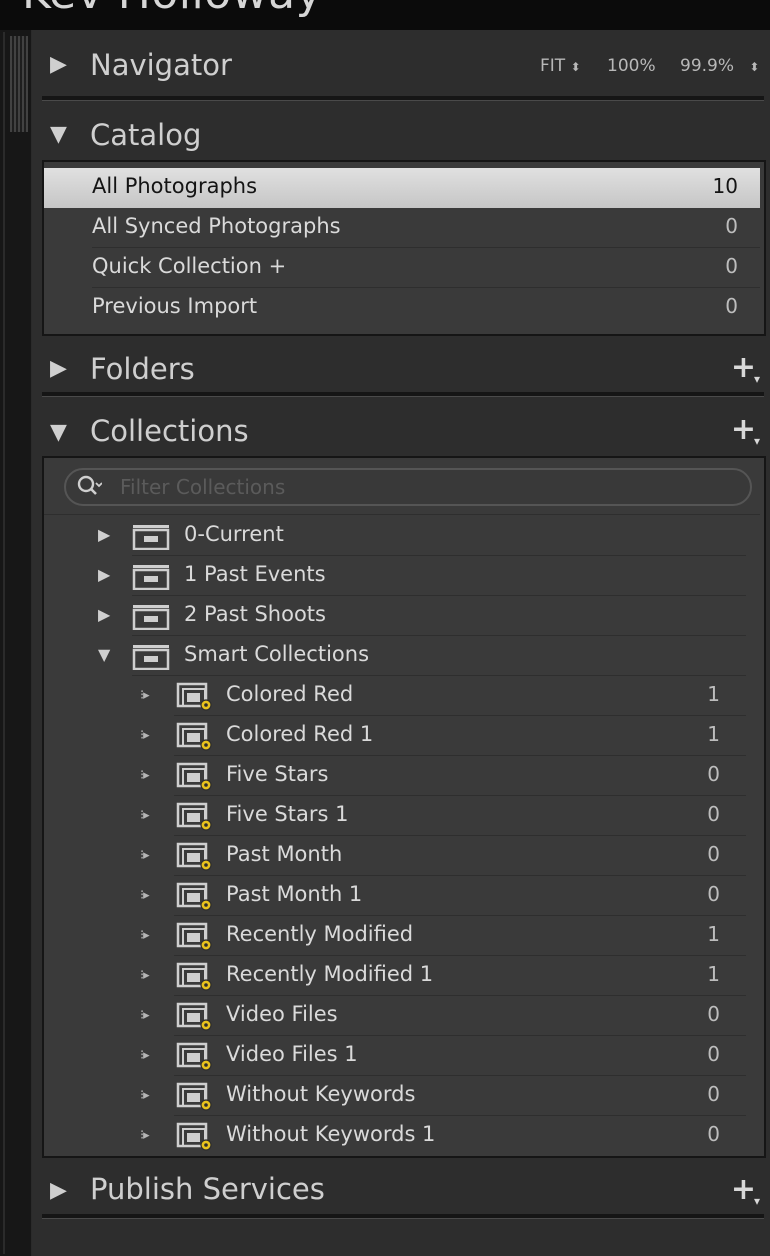  Describe the element at coordinates (402, 536) in the screenshot. I see `collection-set-0-current: ▶ 0-Current` at that location.